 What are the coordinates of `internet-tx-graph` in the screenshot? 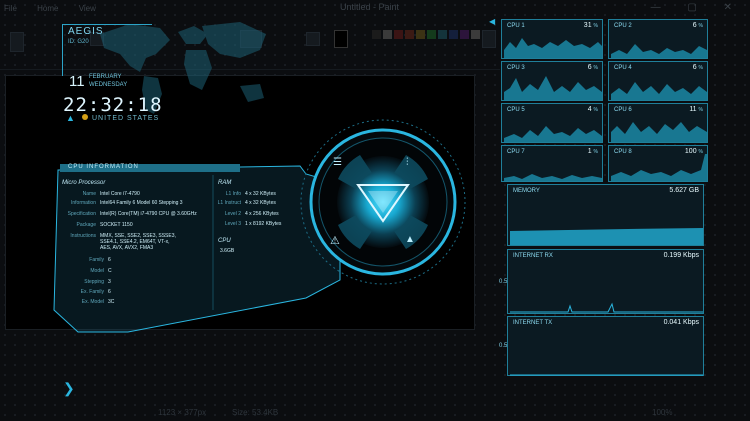 It's located at (606, 375).